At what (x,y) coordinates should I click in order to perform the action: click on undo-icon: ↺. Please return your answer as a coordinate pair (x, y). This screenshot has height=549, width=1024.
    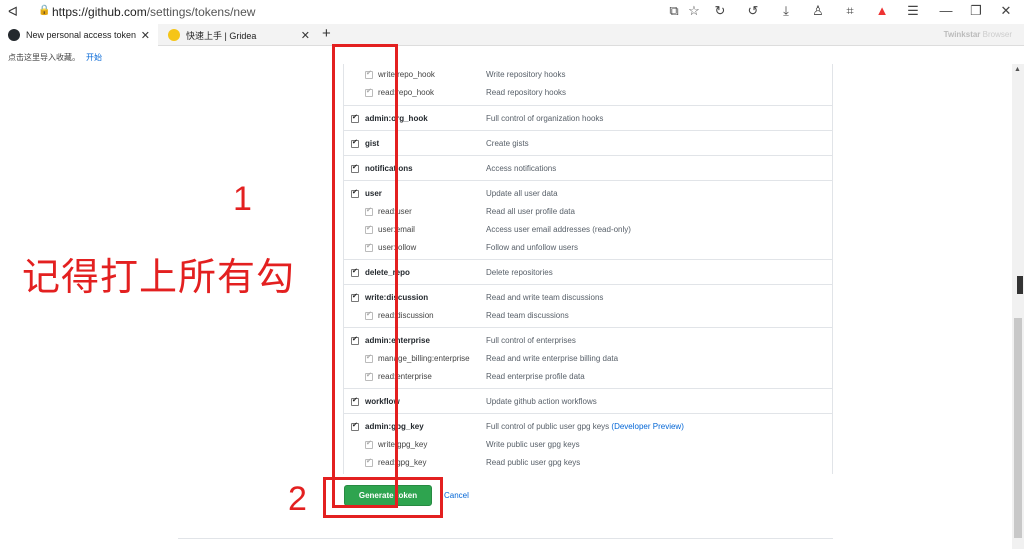
    Looking at the image, I should click on (753, 11).